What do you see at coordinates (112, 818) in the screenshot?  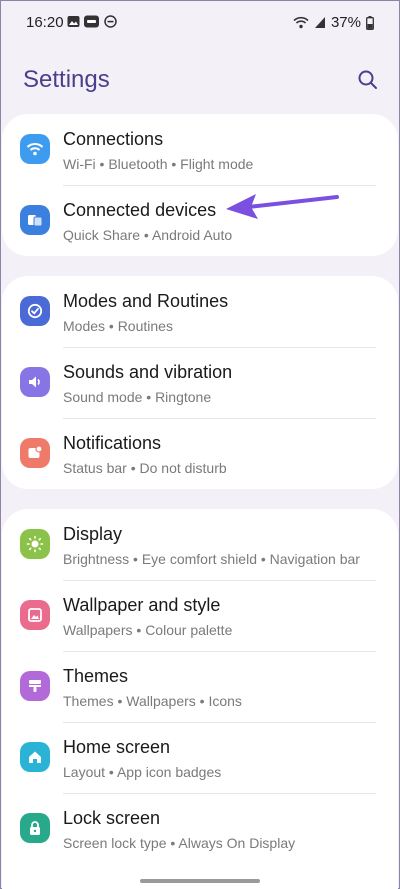 I see `settings-item-title: Lock screen` at bounding box center [112, 818].